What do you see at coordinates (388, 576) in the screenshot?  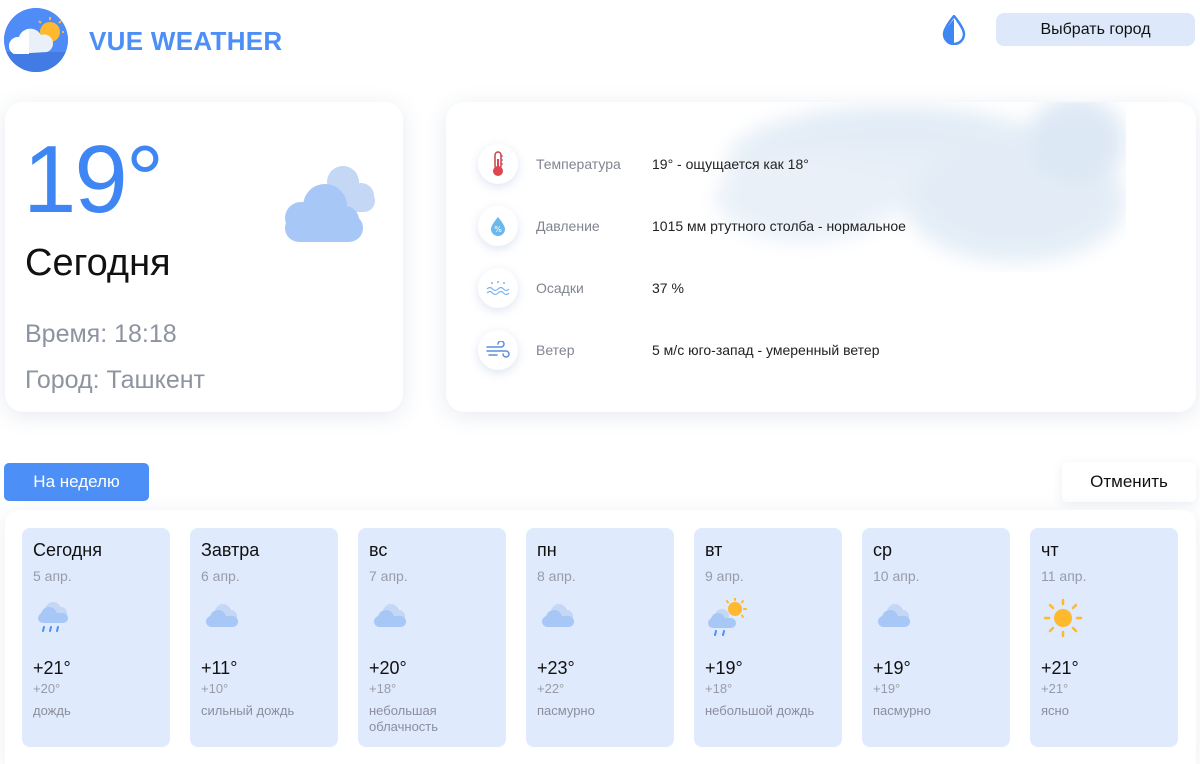 I see `forecast-day-date: 7 апр.` at bounding box center [388, 576].